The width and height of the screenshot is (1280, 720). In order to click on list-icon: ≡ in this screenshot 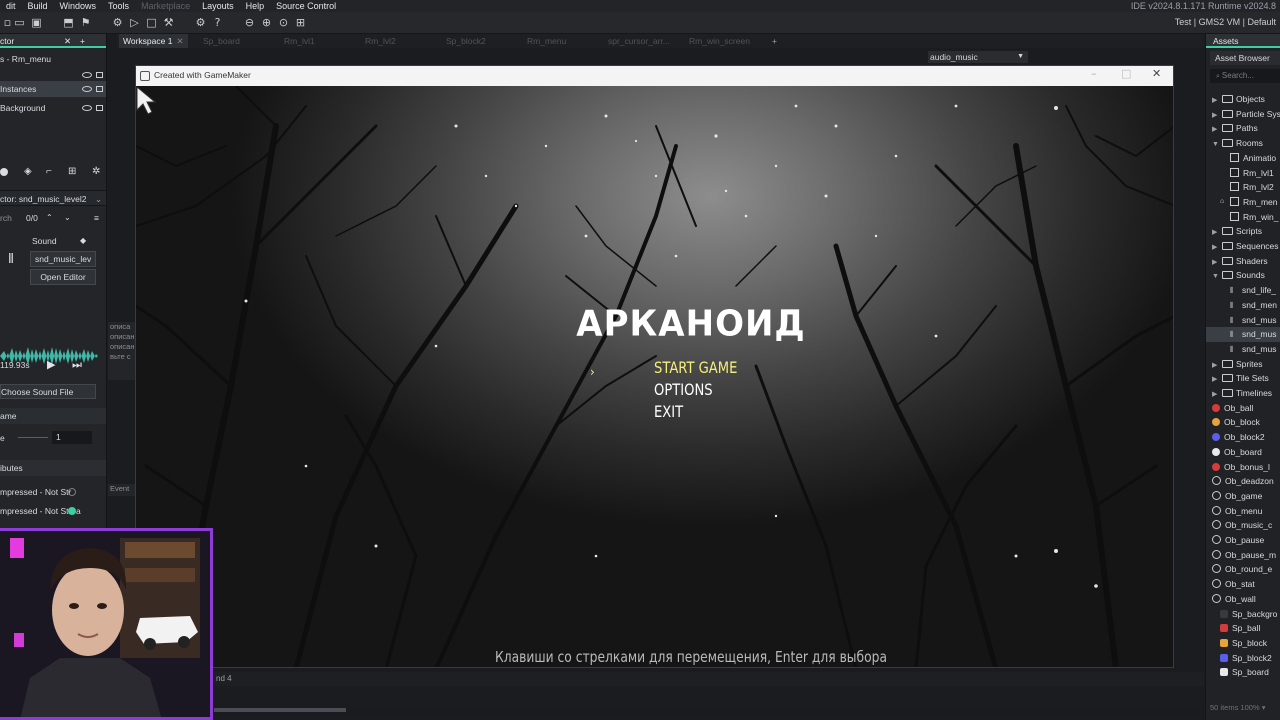, I will do `click(96, 218)`.